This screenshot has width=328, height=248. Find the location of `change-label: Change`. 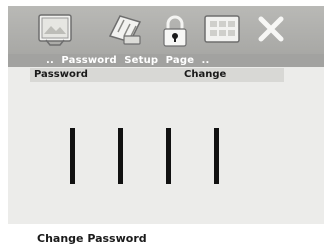

change-label: Change is located at coordinates (205, 75).